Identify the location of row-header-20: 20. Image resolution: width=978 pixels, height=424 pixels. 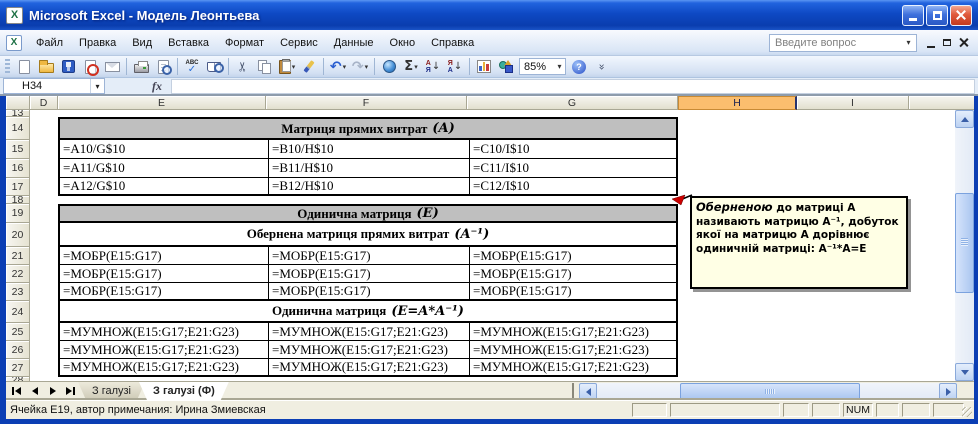
(18, 235).